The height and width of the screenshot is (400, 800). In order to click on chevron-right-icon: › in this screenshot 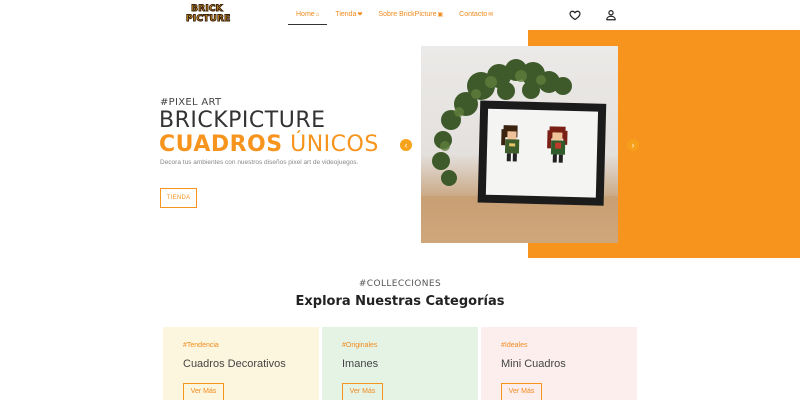, I will do `click(633, 145)`.